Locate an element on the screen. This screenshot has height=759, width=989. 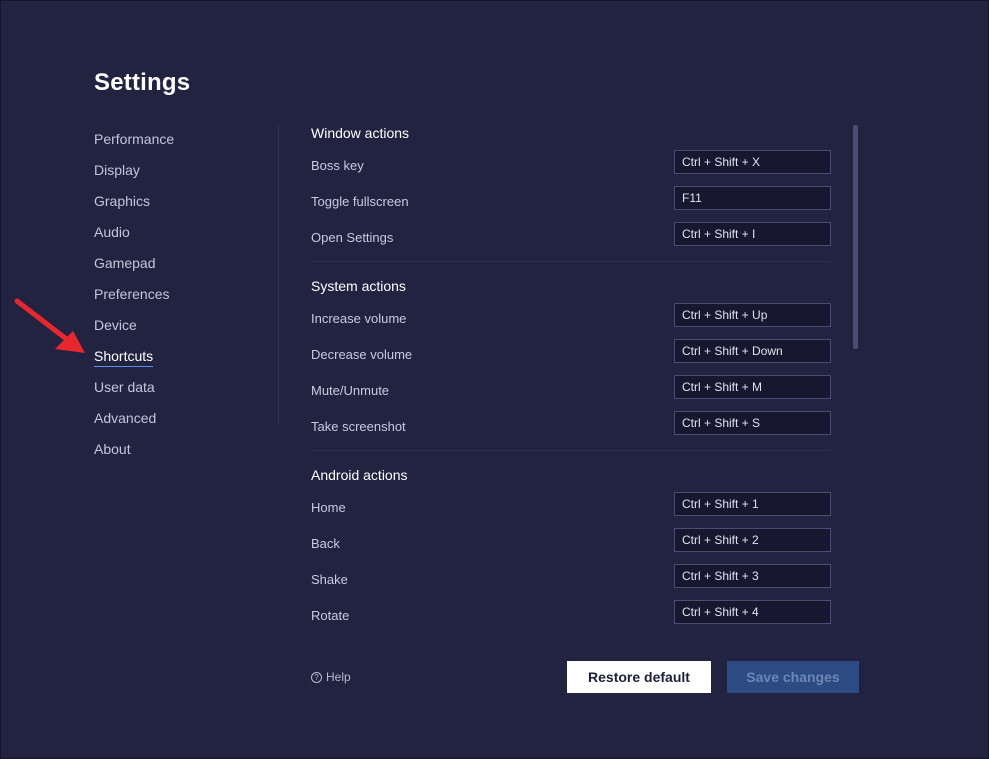
shortcut-row: Mute/Unmute Ctrl + Shift + M is located at coordinates (571, 392).